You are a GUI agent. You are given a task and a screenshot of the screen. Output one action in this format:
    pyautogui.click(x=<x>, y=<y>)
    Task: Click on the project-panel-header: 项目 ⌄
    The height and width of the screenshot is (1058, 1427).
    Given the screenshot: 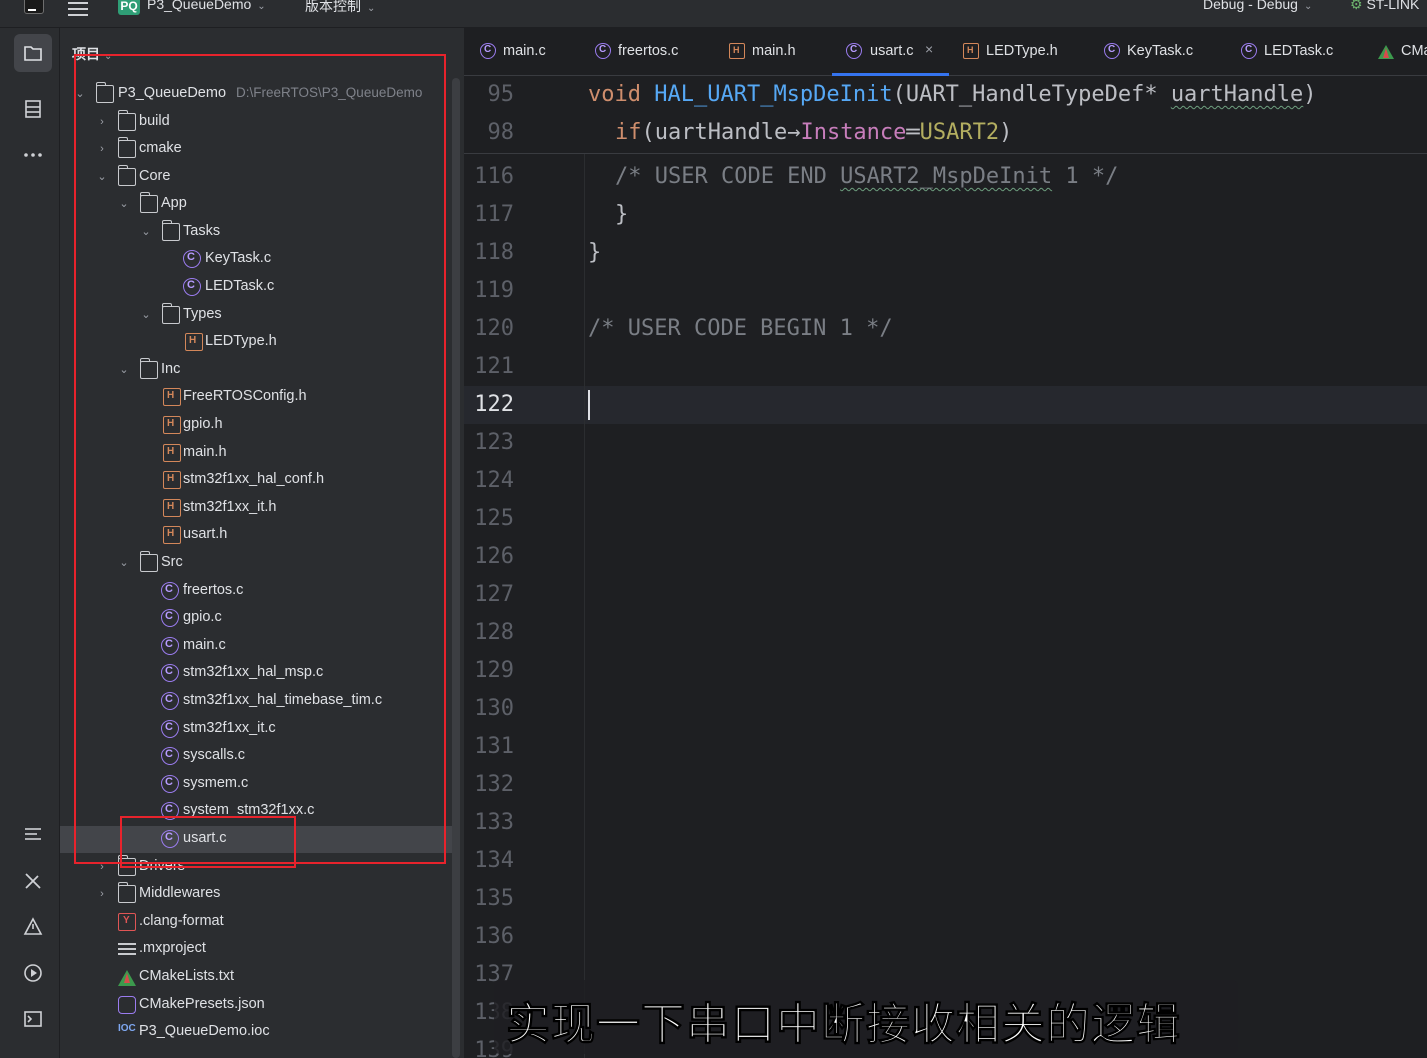 What is the action you would take?
    pyautogui.click(x=92, y=54)
    